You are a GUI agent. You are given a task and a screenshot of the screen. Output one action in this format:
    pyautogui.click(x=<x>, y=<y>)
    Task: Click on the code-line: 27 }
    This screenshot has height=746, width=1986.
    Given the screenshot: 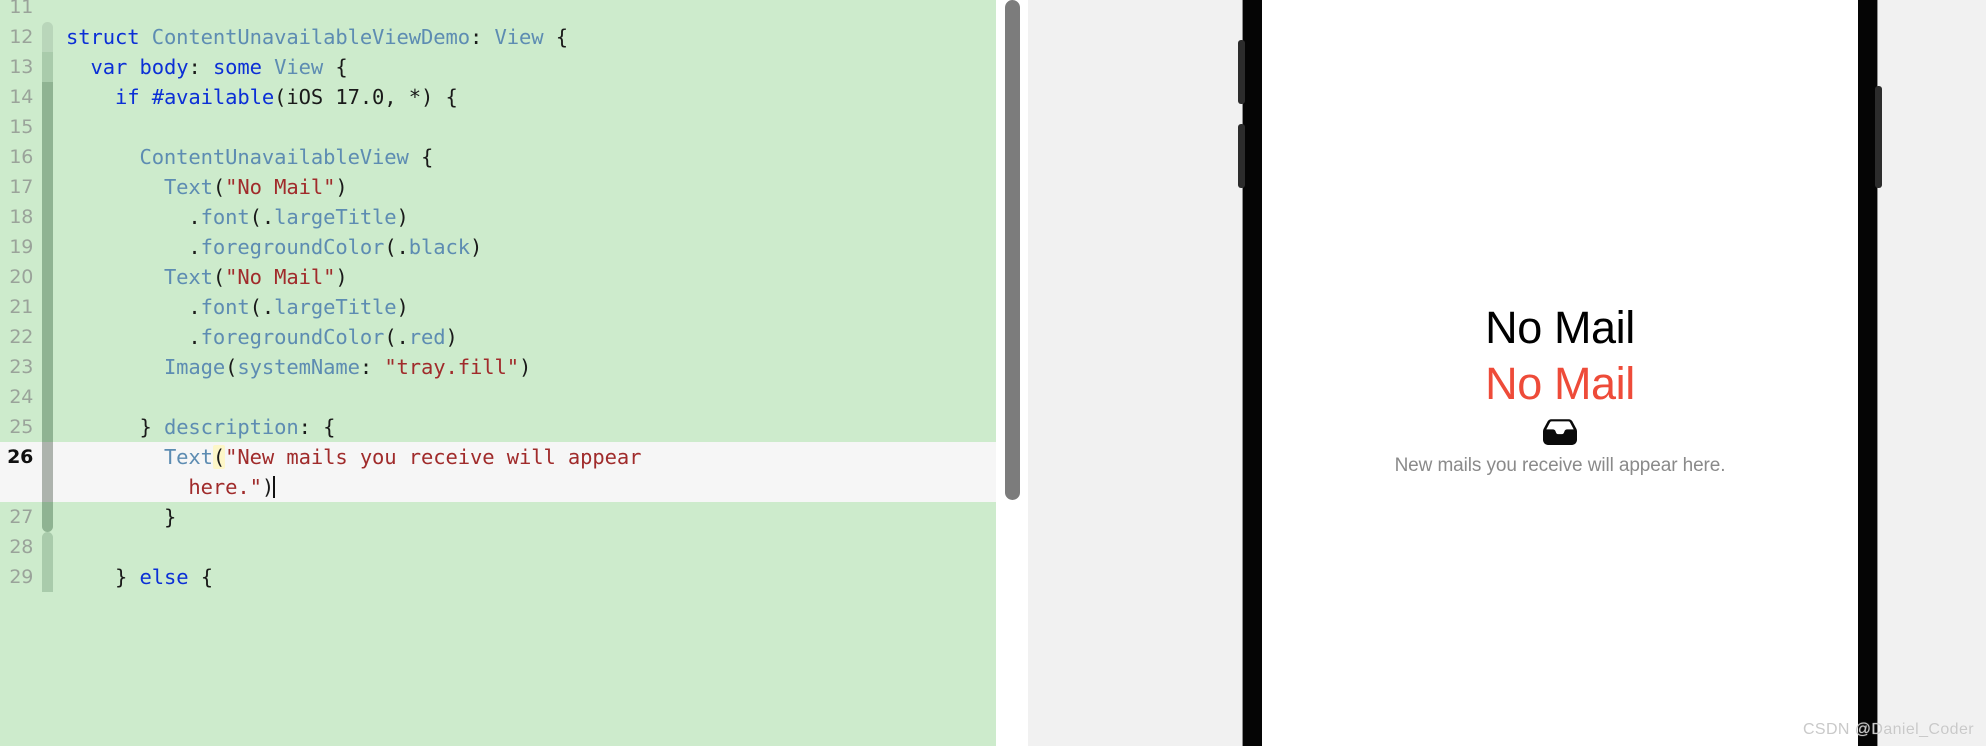 What is the action you would take?
    pyautogui.click(x=498, y=517)
    